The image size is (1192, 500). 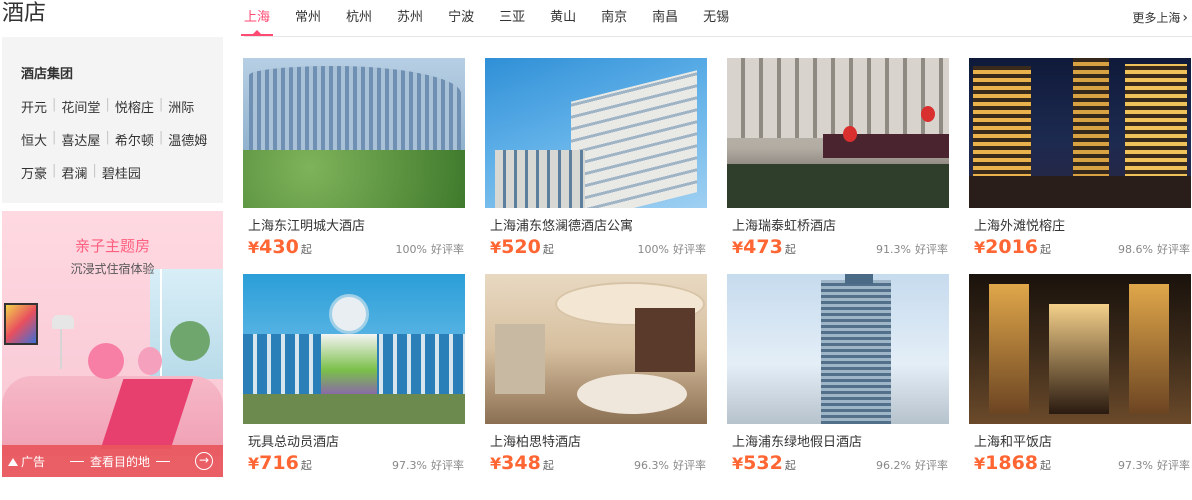 I want to click on brand-link: 希尔顿, so click(x=134, y=139).